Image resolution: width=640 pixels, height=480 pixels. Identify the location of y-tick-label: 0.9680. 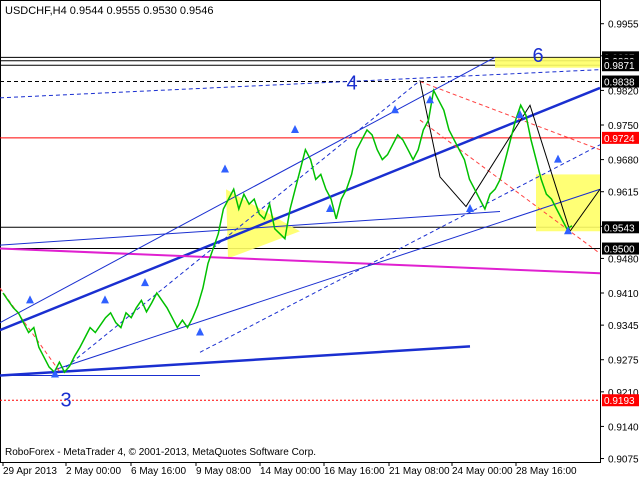
(623, 161).